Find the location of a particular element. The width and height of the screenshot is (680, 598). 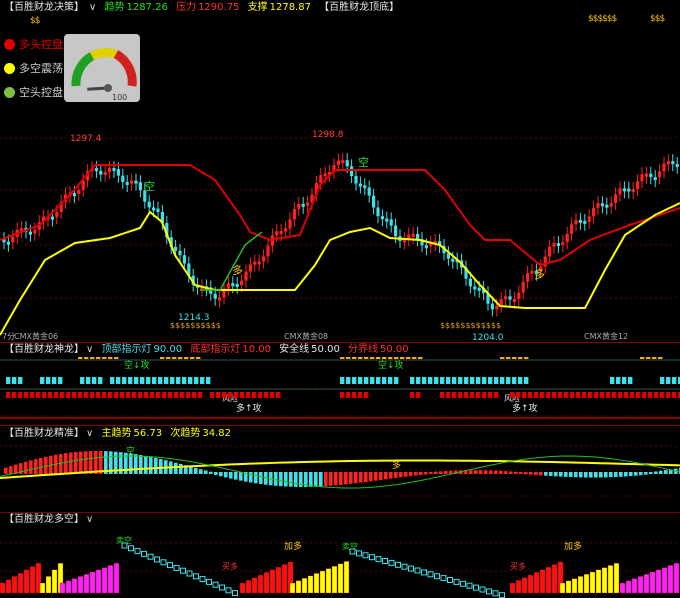

jingzhun-chart: 空 多 is located at coordinates (340, 471).